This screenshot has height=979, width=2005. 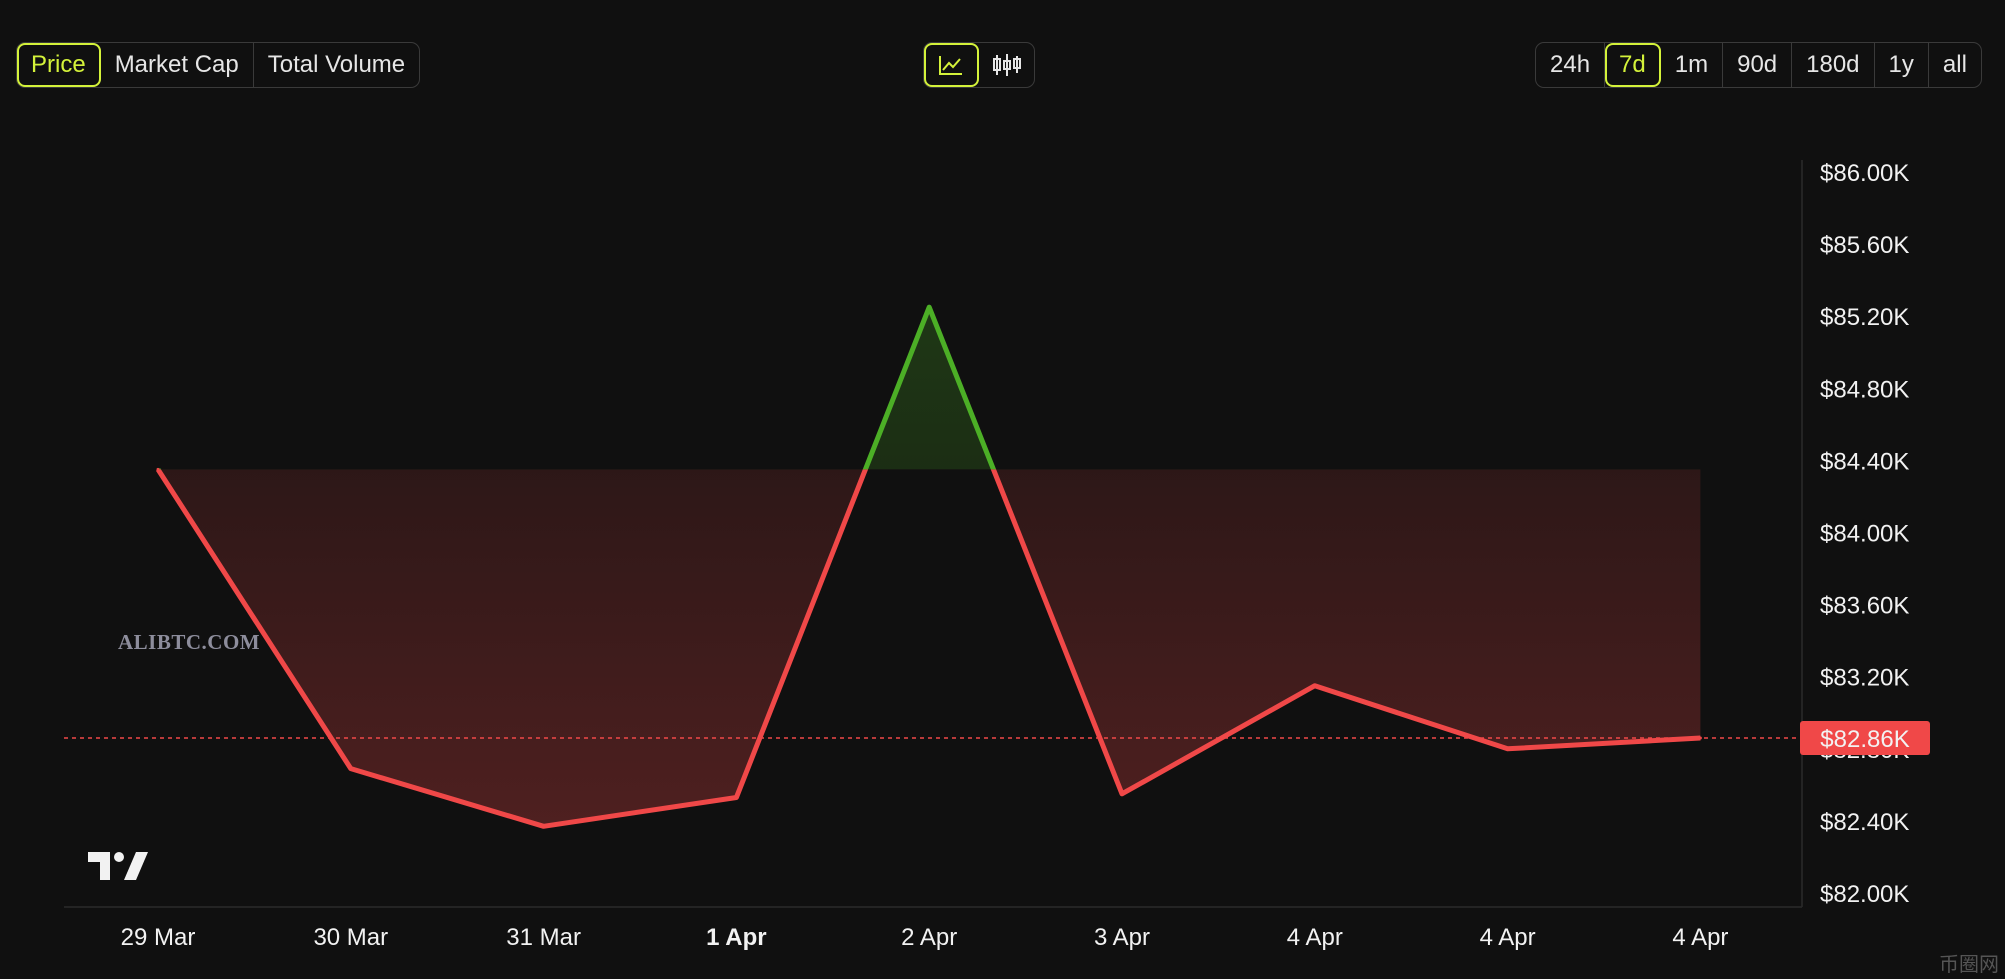 I want to click on tradingview-logo-icon, so click(x=118, y=866).